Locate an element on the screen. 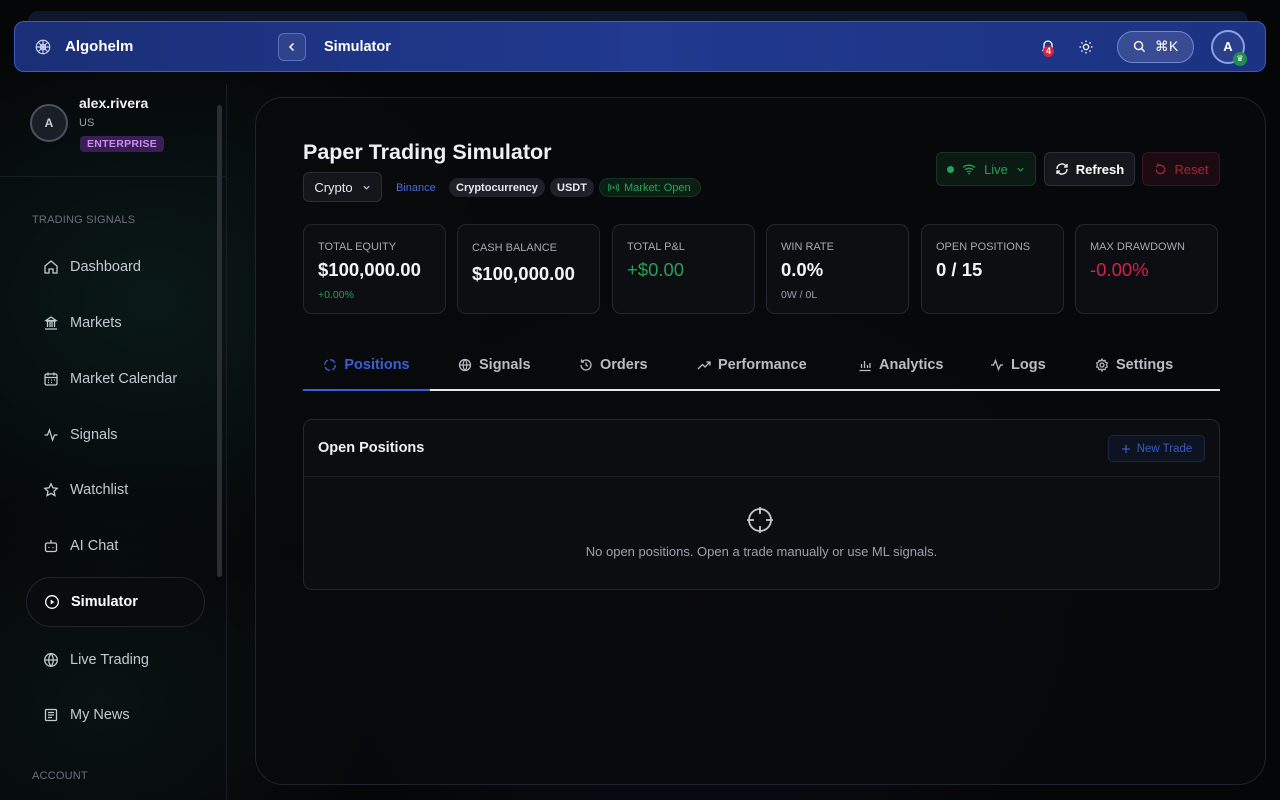  stat-label: TOTAL P&L is located at coordinates (656, 247).